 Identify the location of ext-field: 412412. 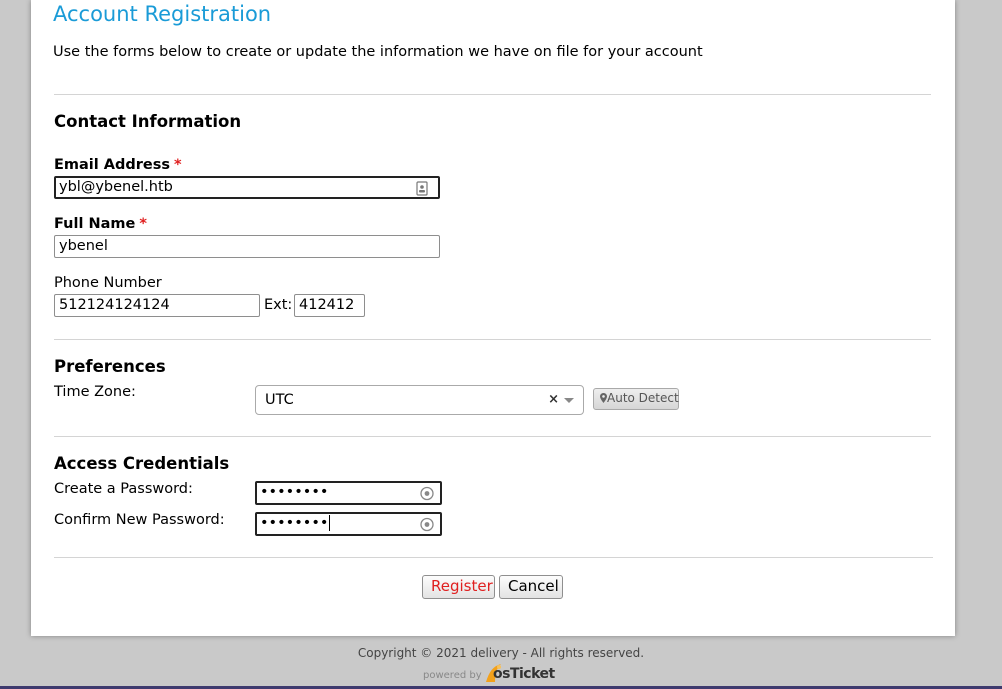
(329, 305).